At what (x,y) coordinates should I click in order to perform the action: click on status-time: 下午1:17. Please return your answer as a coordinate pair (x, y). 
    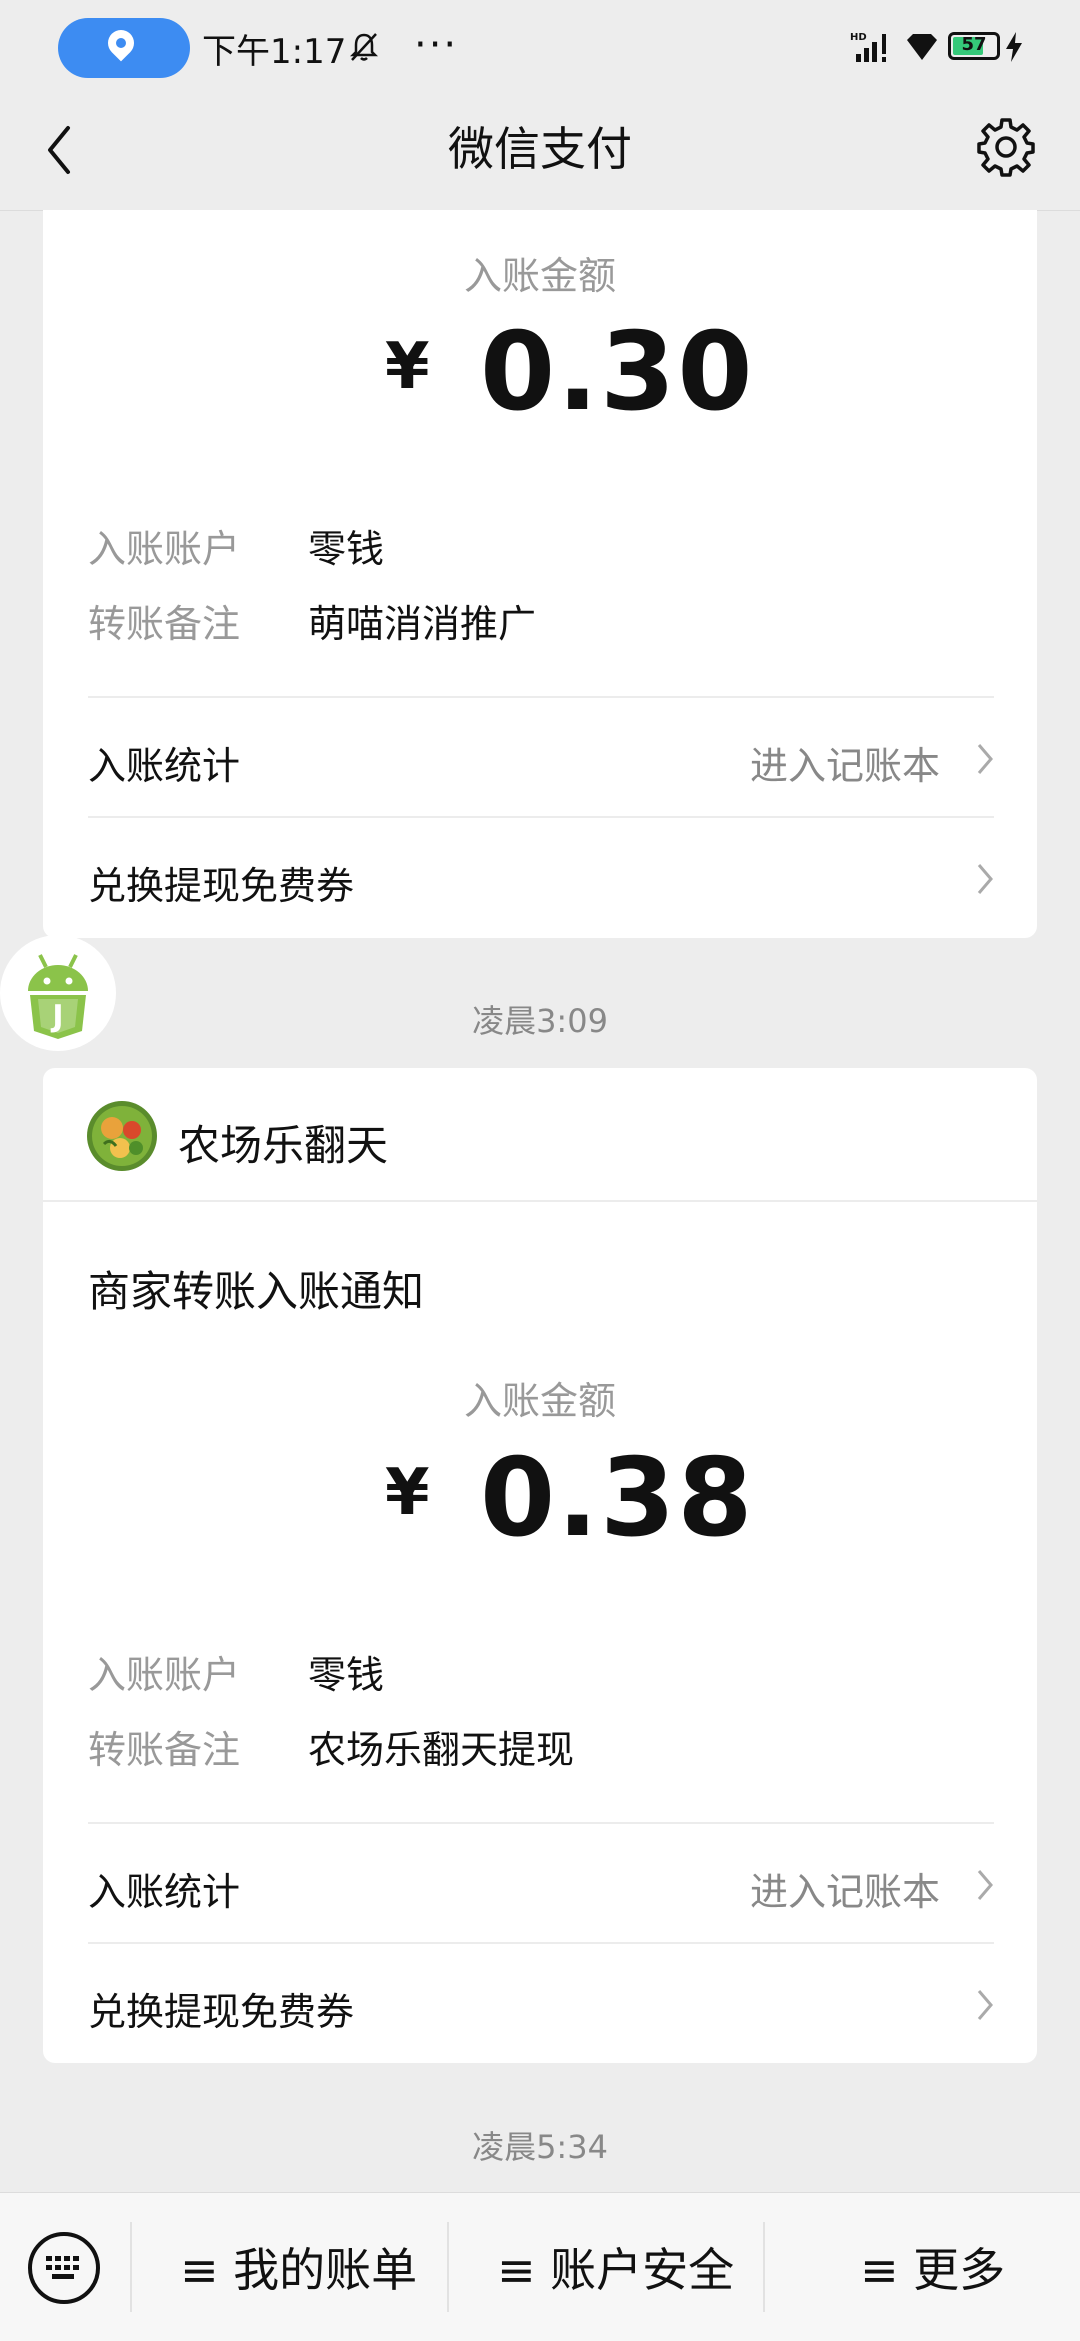
    Looking at the image, I should click on (274, 52).